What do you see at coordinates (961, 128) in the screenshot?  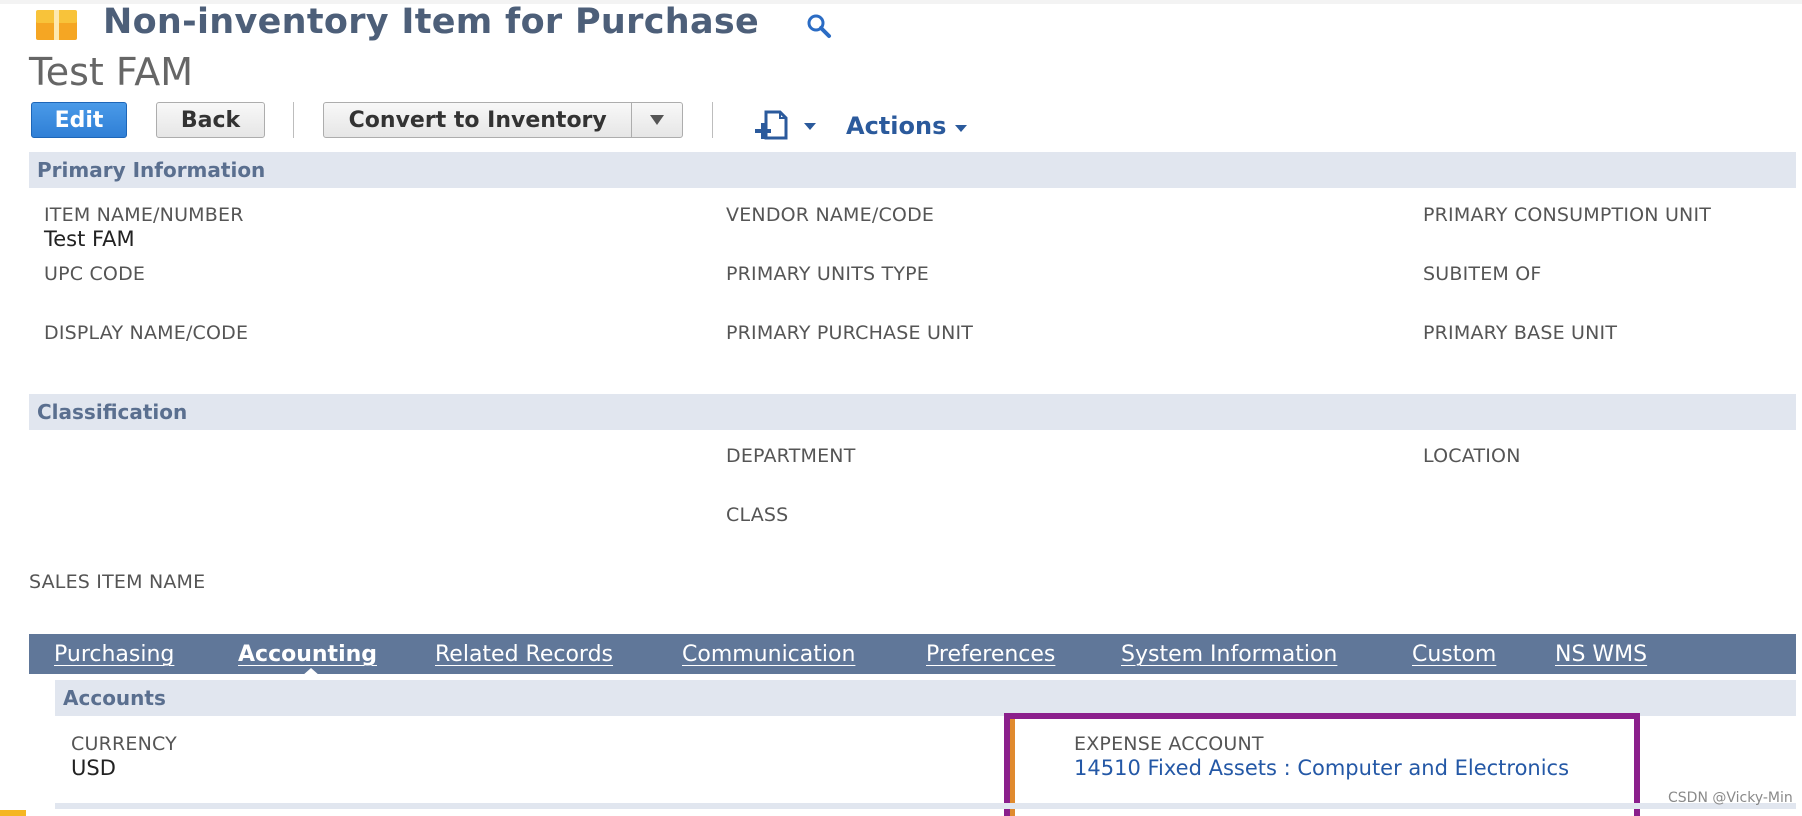 I see `actions-chevron-icon` at bounding box center [961, 128].